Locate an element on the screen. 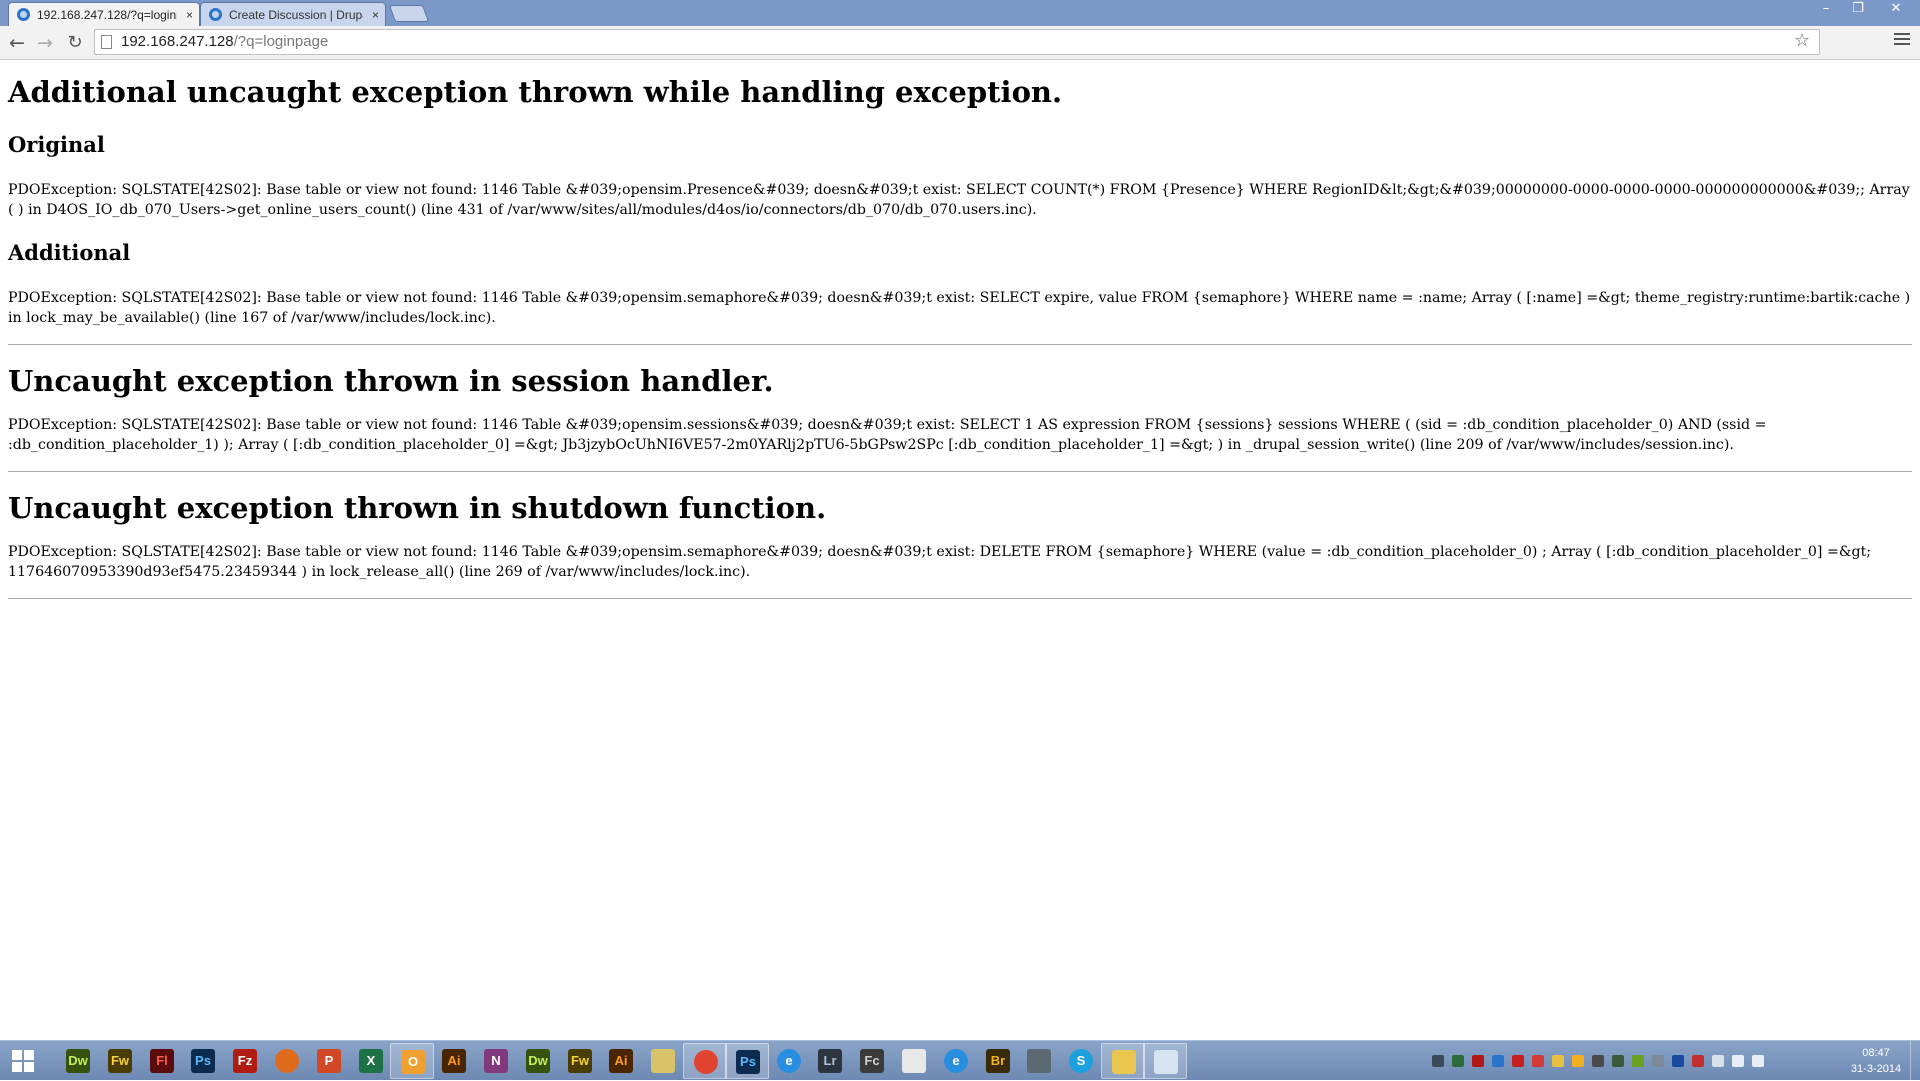 The image size is (1920, 1081). taskbar-firefox-button is located at coordinates (287, 1061).